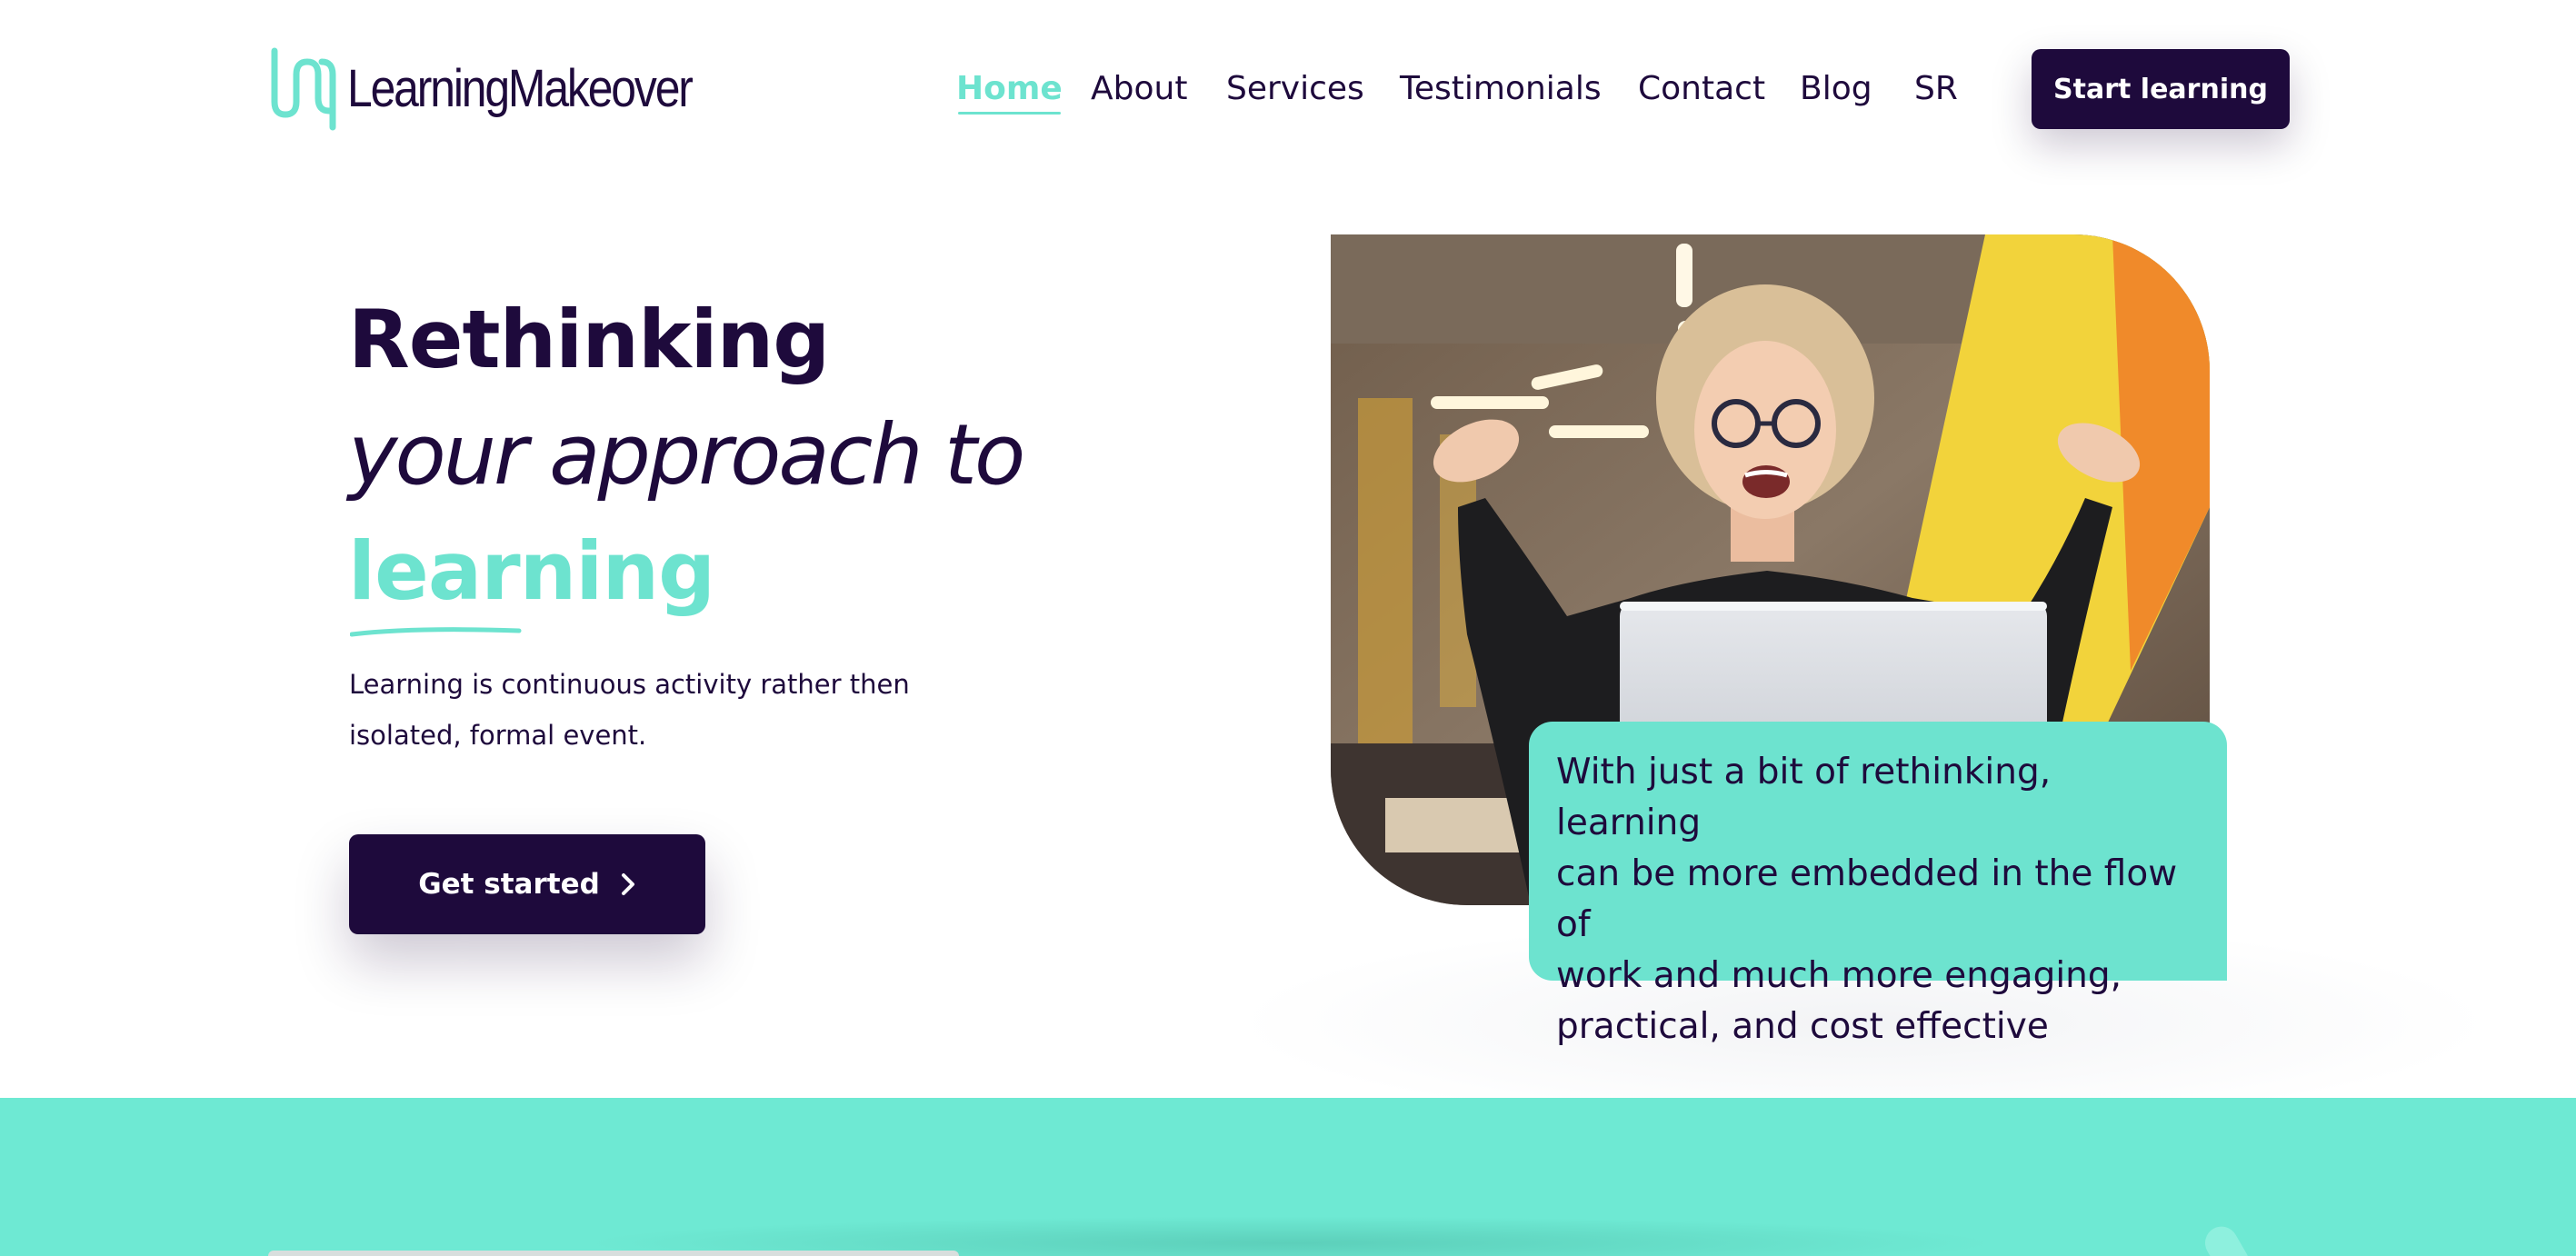 The width and height of the screenshot is (2576, 1256). What do you see at coordinates (1804, 797) in the screenshot?
I see `quote-line: With just a bit of rethinking, learning` at bounding box center [1804, 797].